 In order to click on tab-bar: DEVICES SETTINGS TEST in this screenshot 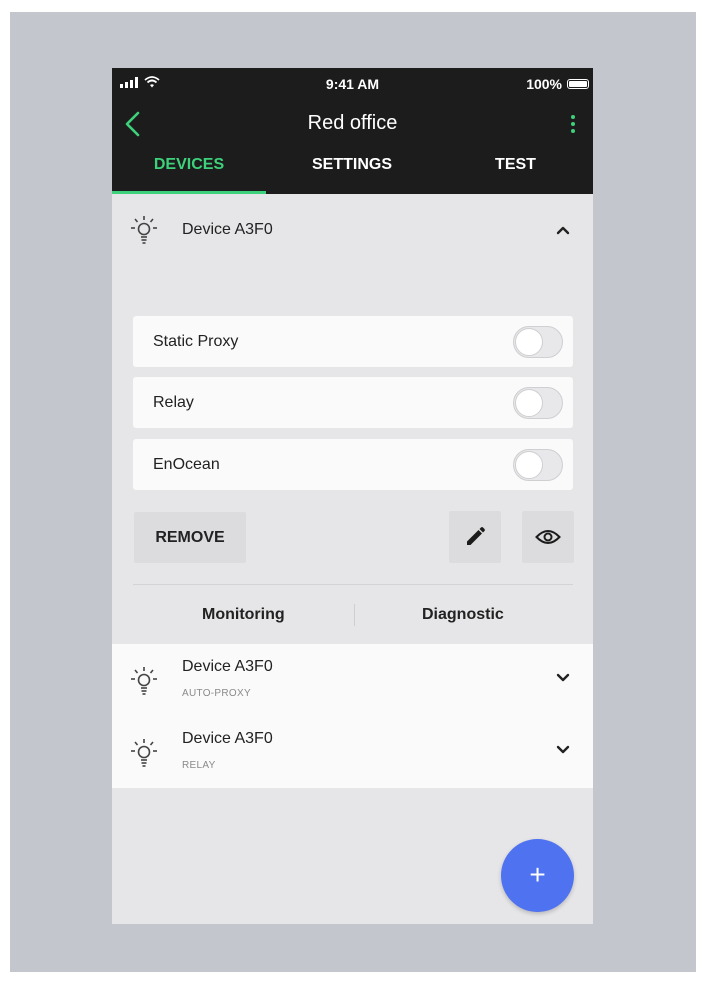, I will do `click(352, 172)`.